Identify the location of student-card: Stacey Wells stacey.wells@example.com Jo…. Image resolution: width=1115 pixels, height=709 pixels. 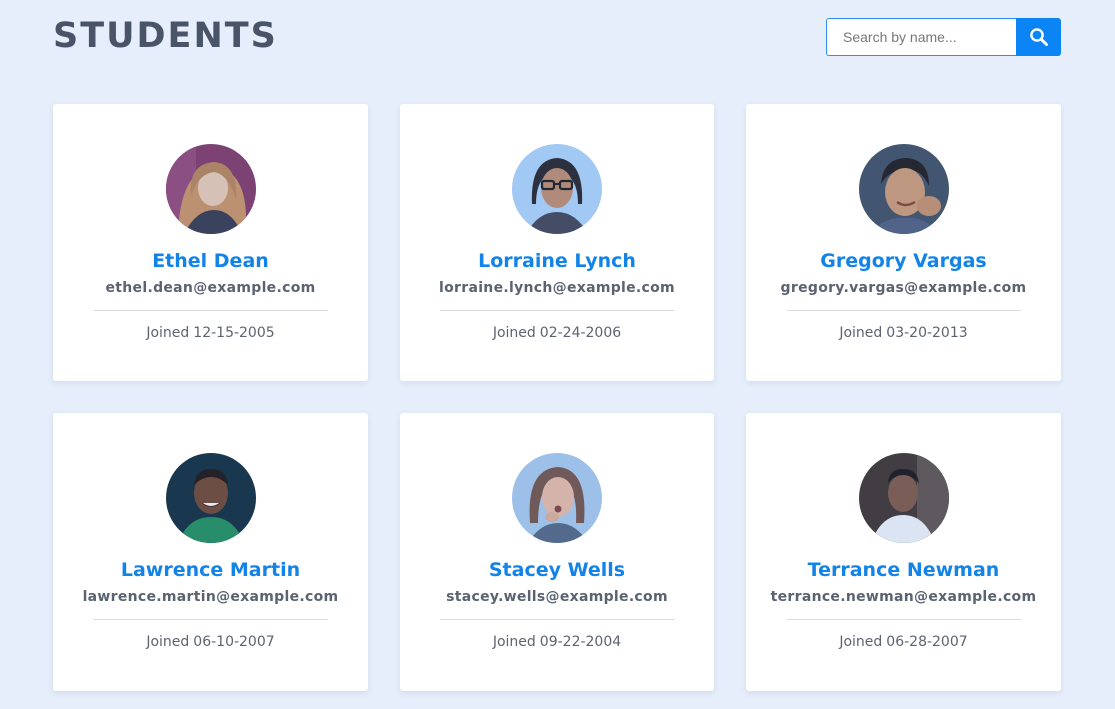
(557, 552).